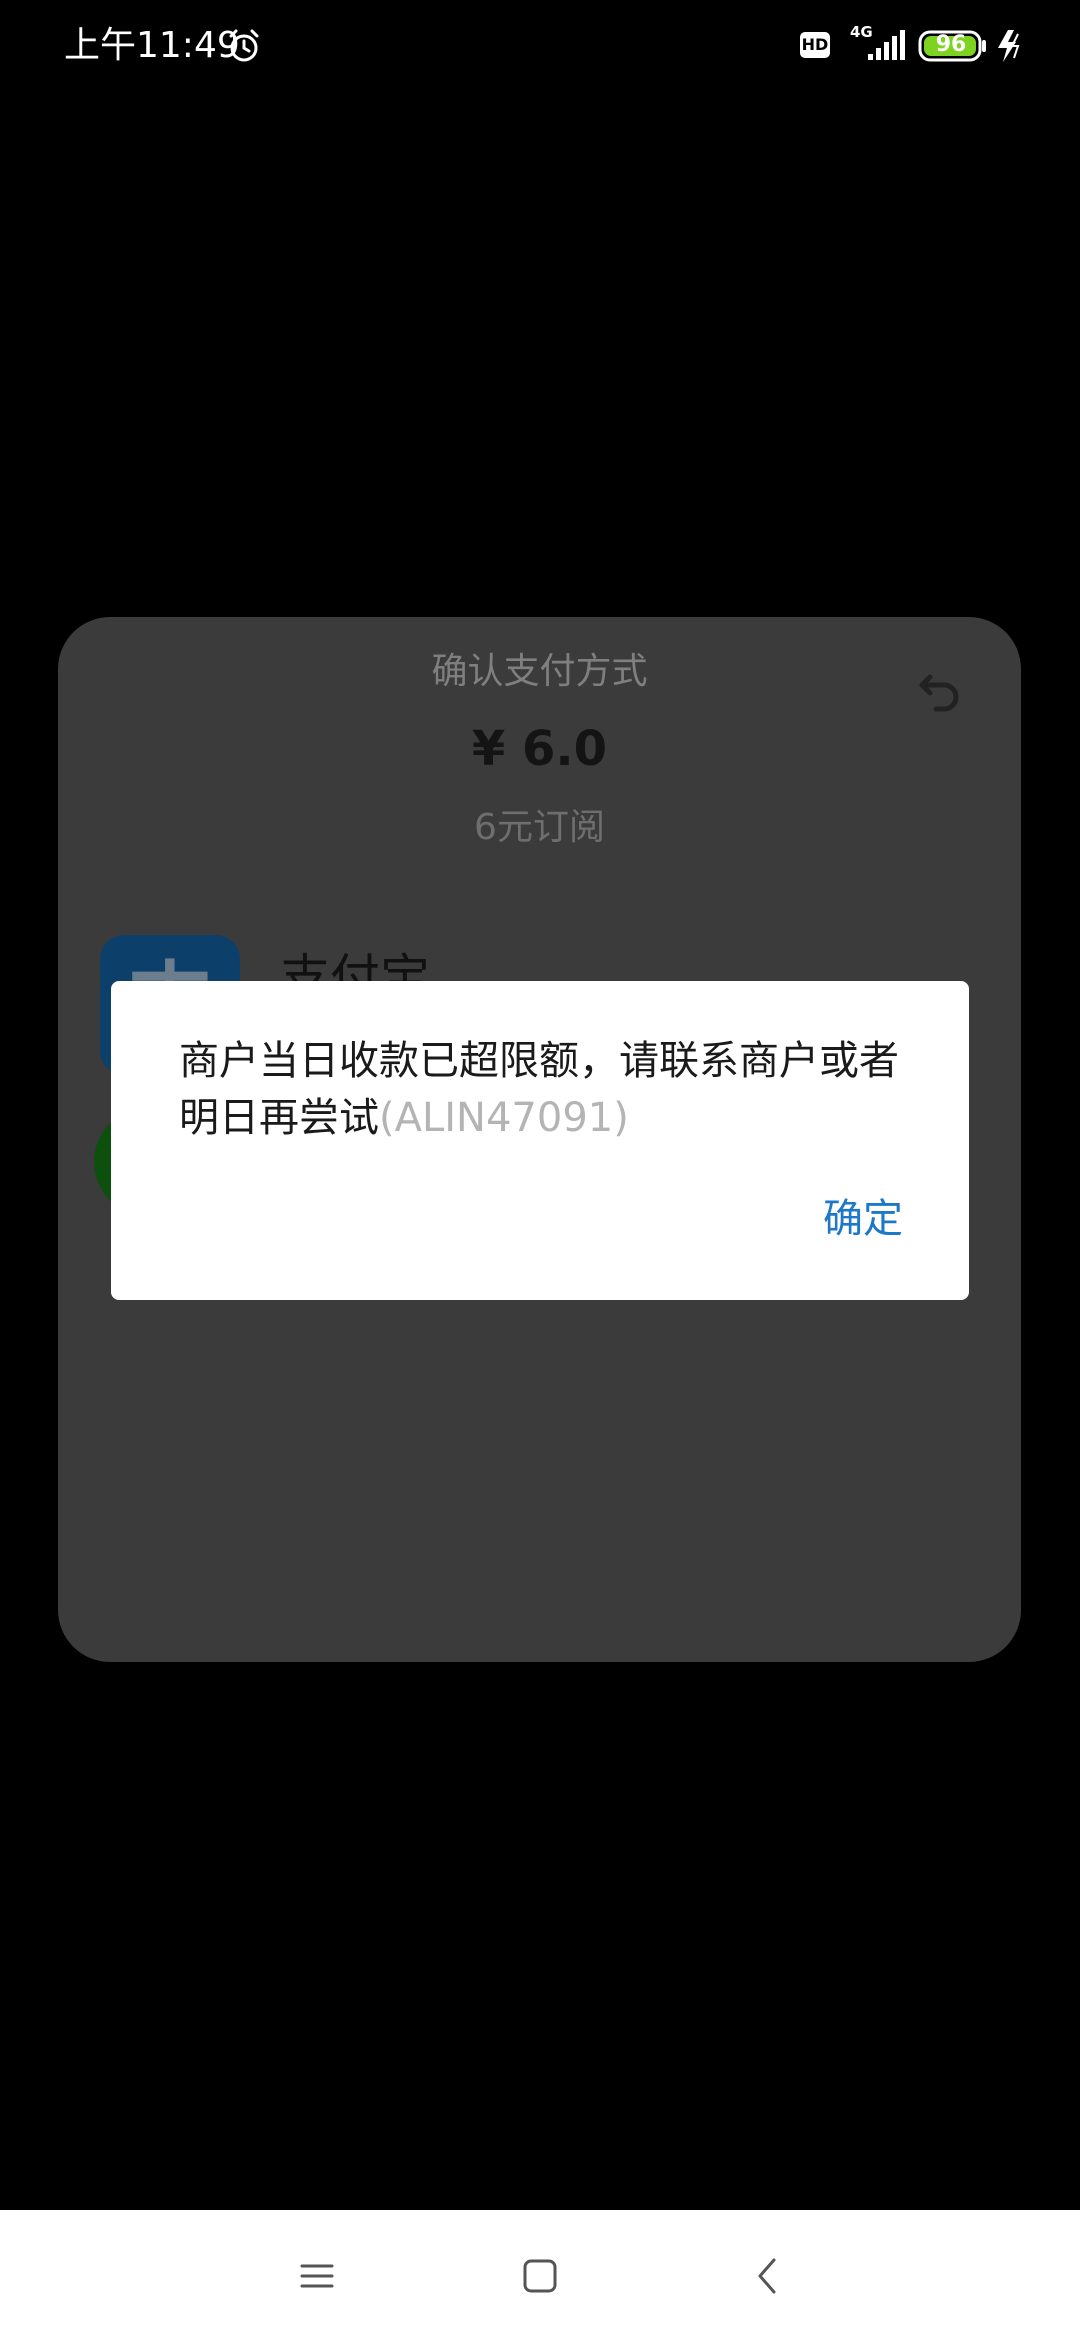  What do you see at coordinates (540, 46) in the screenshot?
I see `status-bar: 上午11:49 HD 4G 96` at bounding box center [540, 46].